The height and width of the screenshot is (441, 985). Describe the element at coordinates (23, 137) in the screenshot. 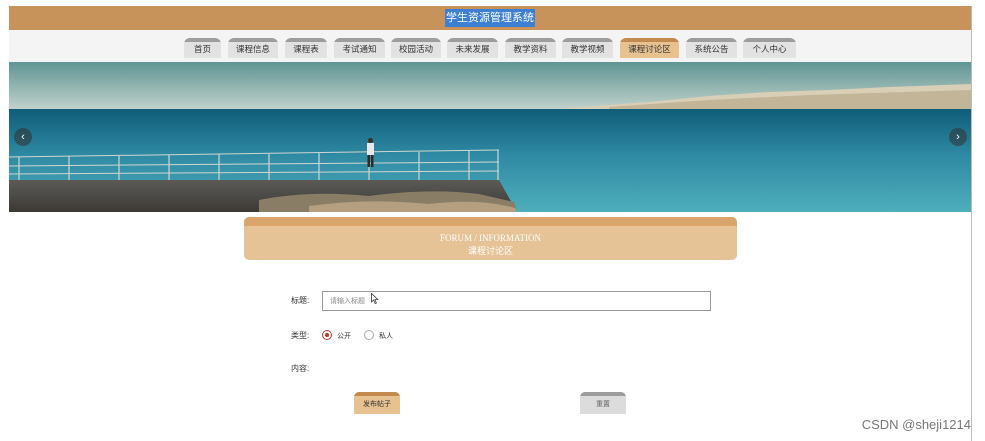

I see `carousel-prev-button: ‹` at that location.